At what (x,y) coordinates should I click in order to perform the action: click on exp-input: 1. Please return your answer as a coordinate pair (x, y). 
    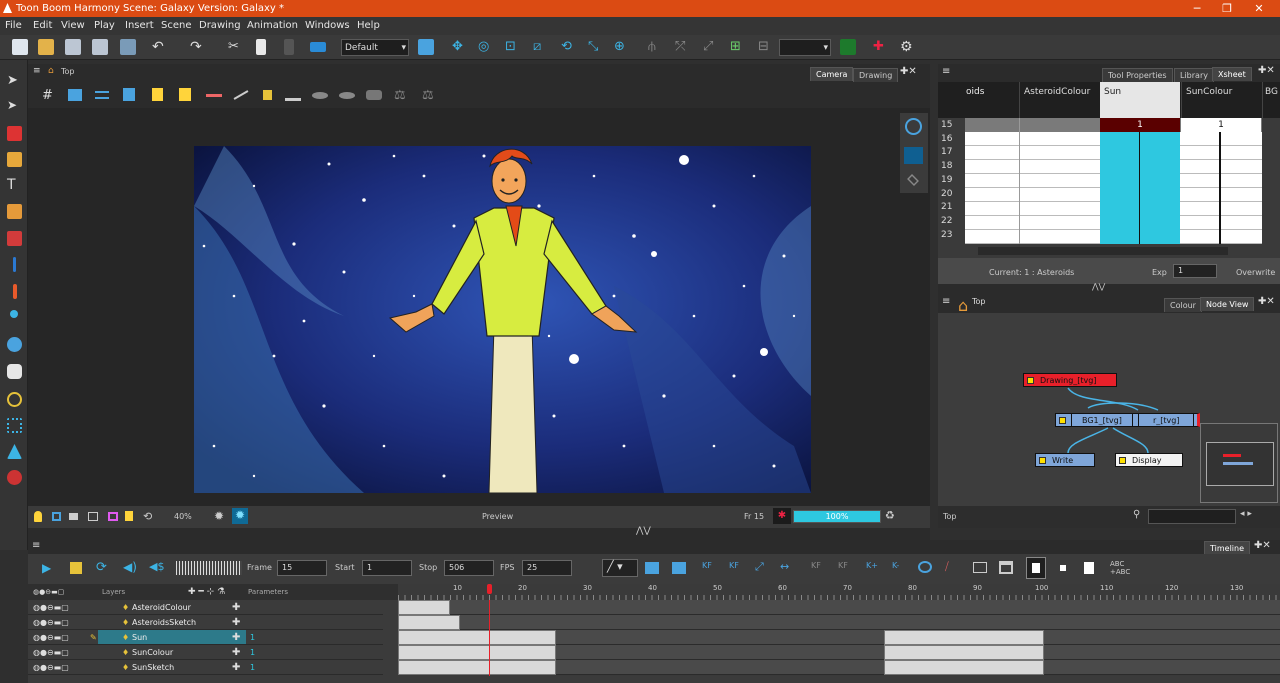
    Looking at the image, I should click on (1195, 271).